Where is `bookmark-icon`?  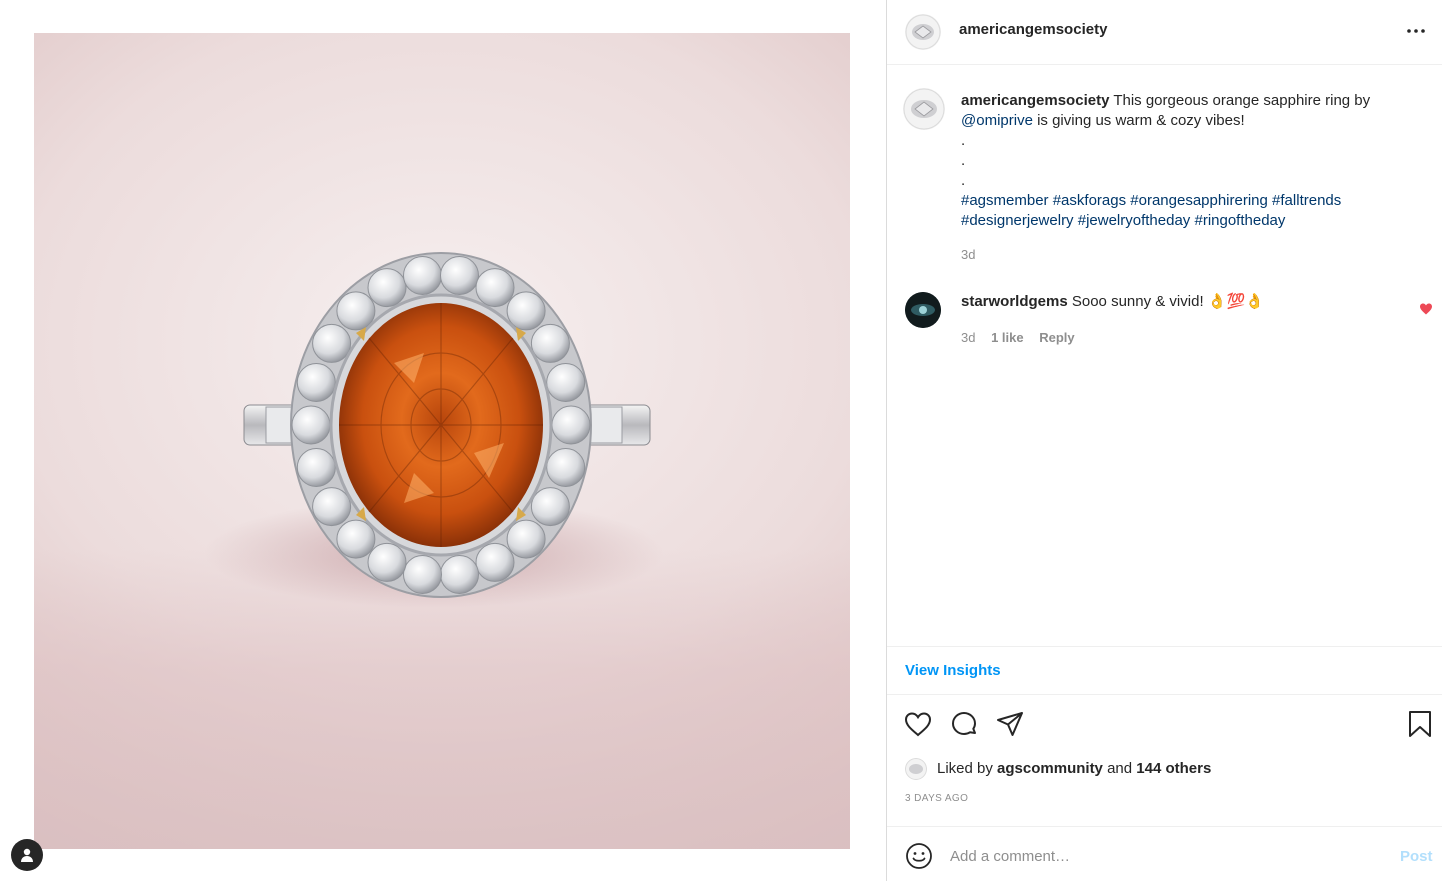
bookmark-icon is located at coordinates (1420, 724).